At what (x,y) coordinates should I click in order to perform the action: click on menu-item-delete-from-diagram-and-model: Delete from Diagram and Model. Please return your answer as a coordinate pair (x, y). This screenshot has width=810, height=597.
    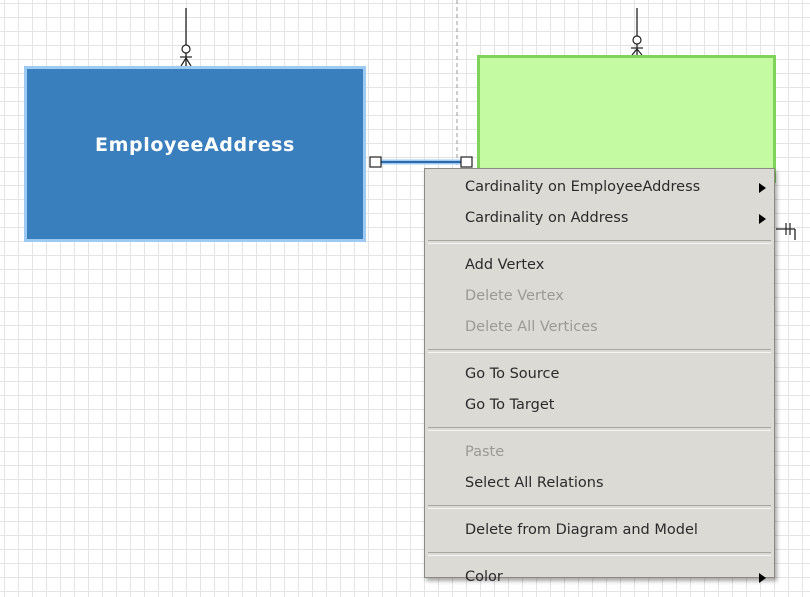
    Looking at the image, I should click on (599, 530).